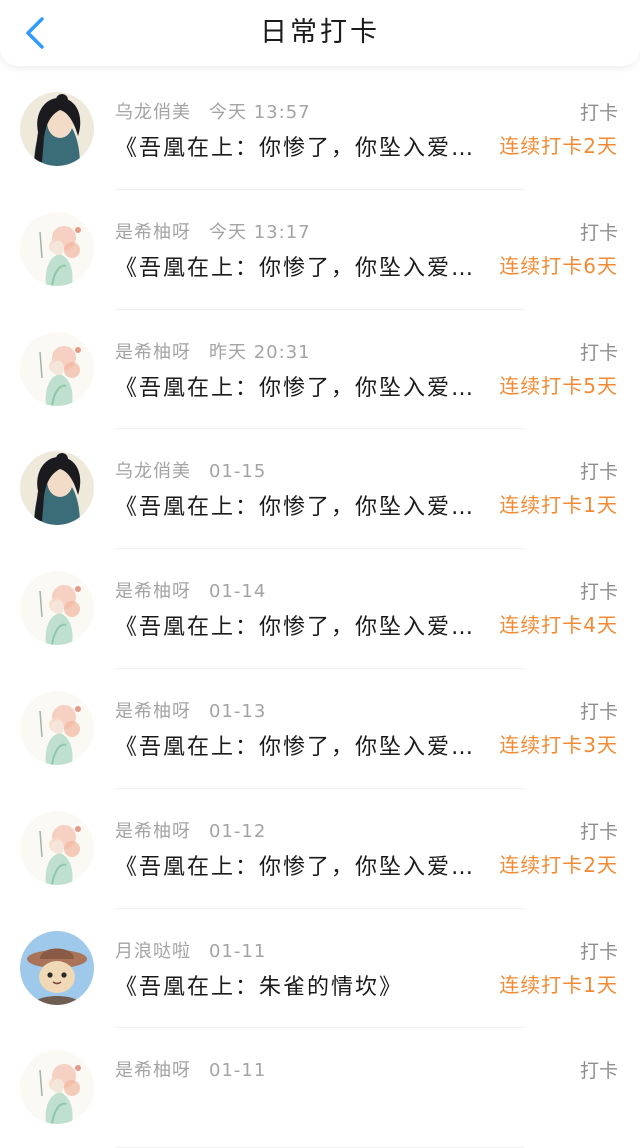 Image resolution: width=640 pixels, height=1148 pixels. What do you see at coordinates (558, 625) in the screenshot?
I see `streak-badge: 连续打卡4天` at bounding box center [558, 625].